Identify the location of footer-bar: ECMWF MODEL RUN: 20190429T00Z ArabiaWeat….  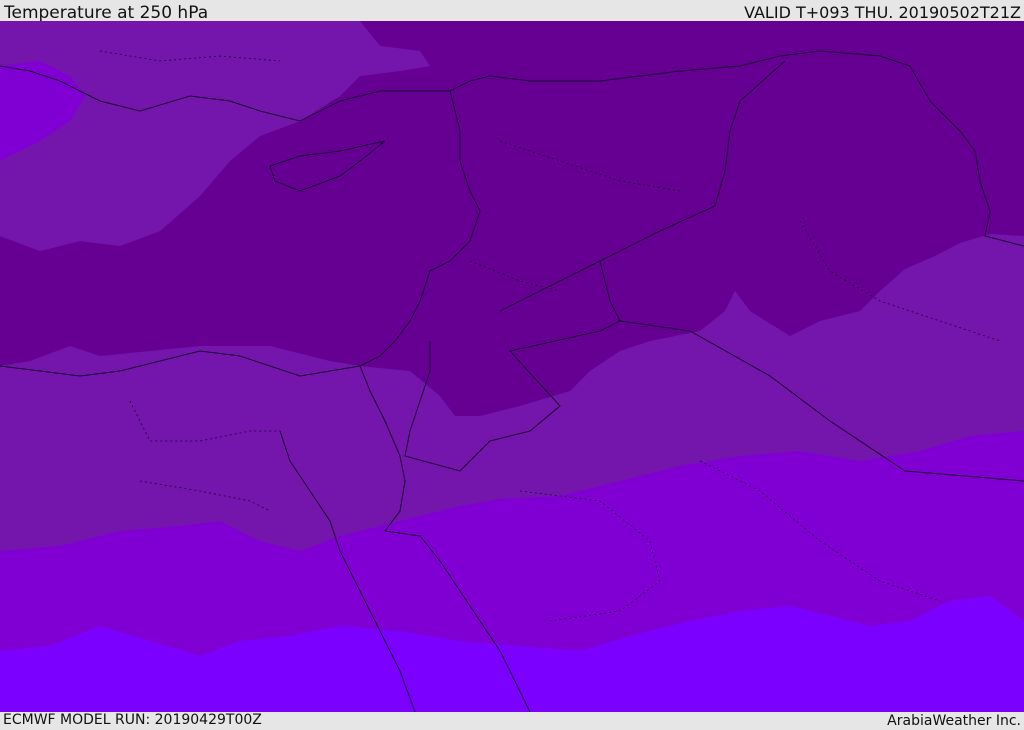
(512, 720).